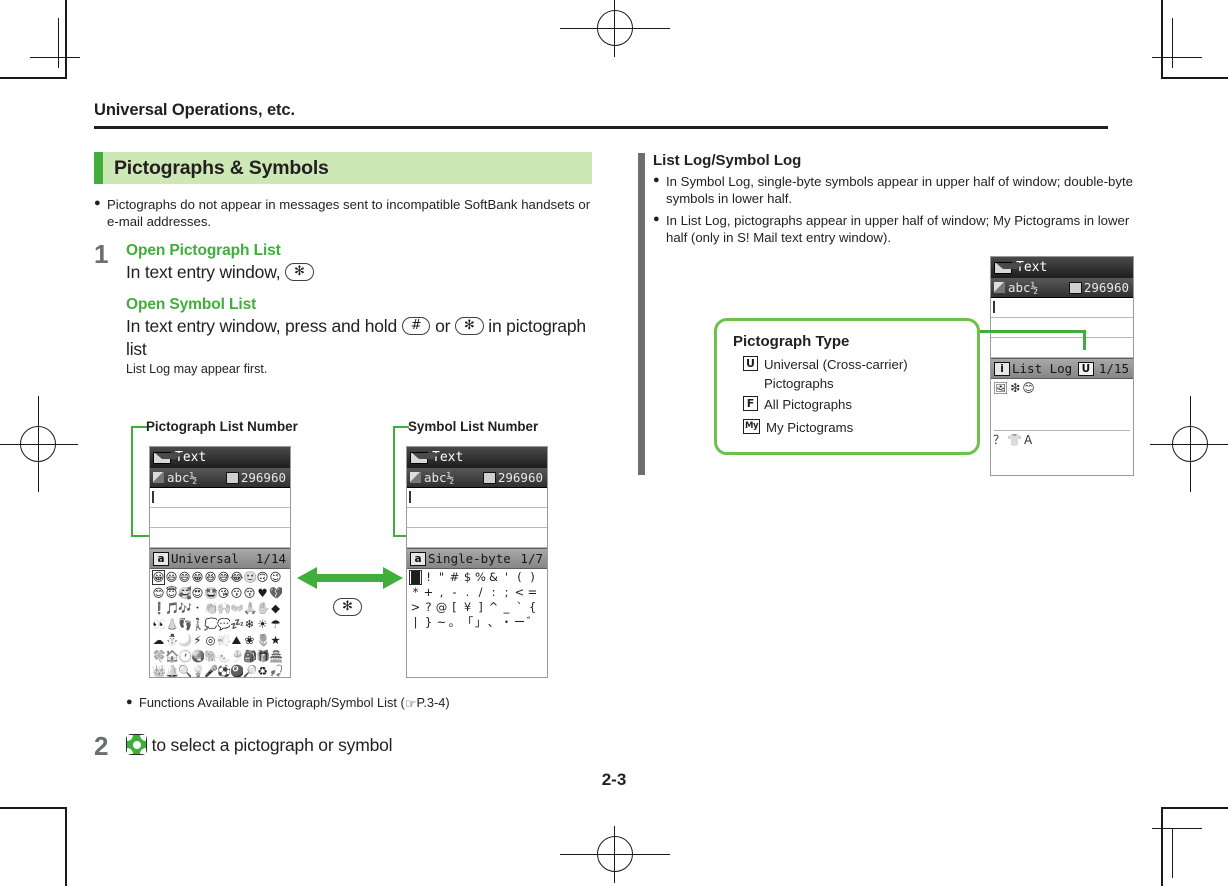  I want to click on grid-cell: 😀, so click(158, 577).